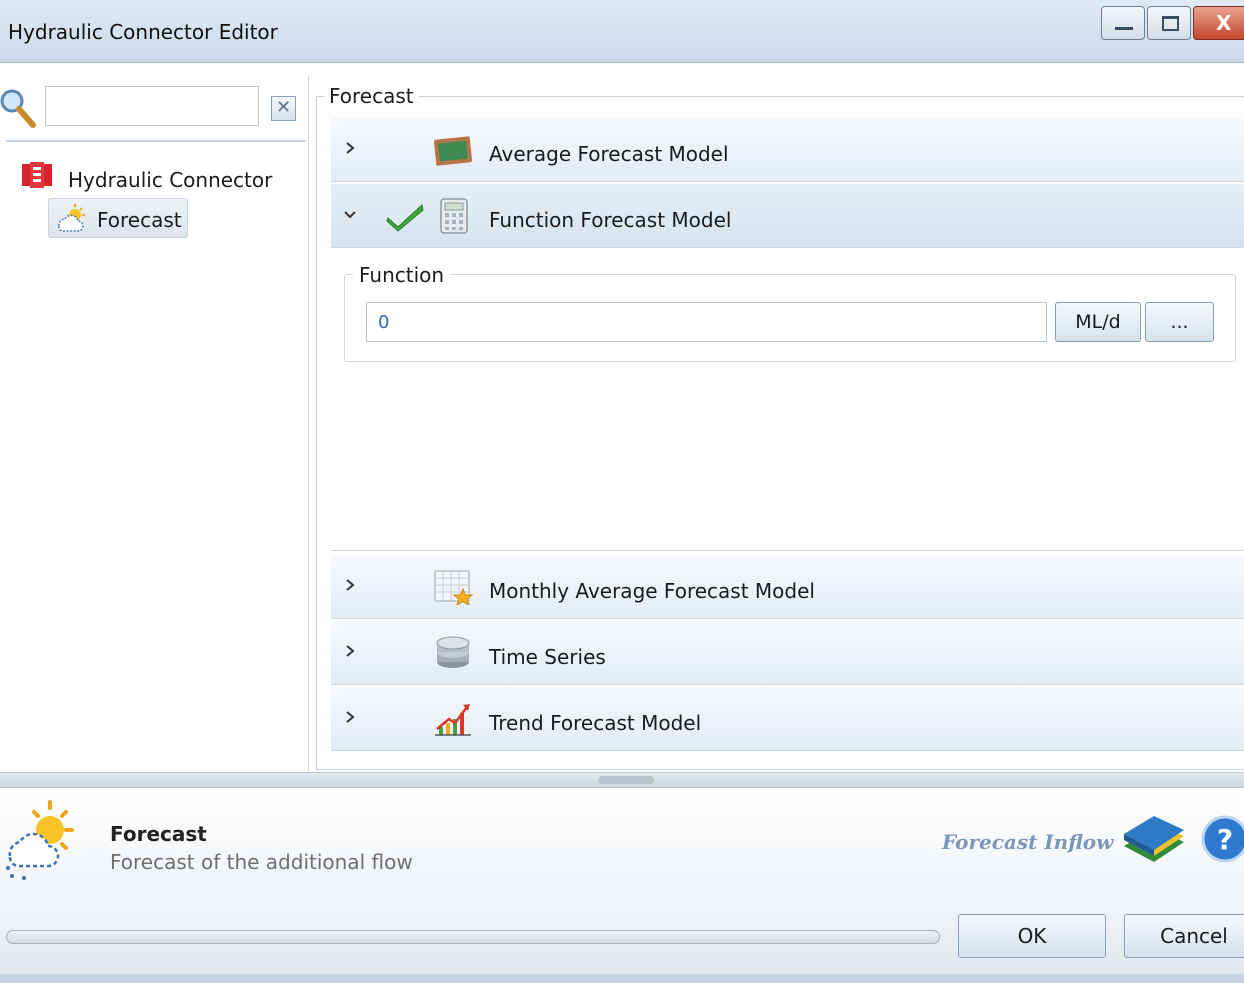 Image resolution: width=1244 pixels, height=983 pixels. What do you see at coordinates (158, 834) in the screenshot?
I see `info-title: Forecast` at bounding box center [158, 834].